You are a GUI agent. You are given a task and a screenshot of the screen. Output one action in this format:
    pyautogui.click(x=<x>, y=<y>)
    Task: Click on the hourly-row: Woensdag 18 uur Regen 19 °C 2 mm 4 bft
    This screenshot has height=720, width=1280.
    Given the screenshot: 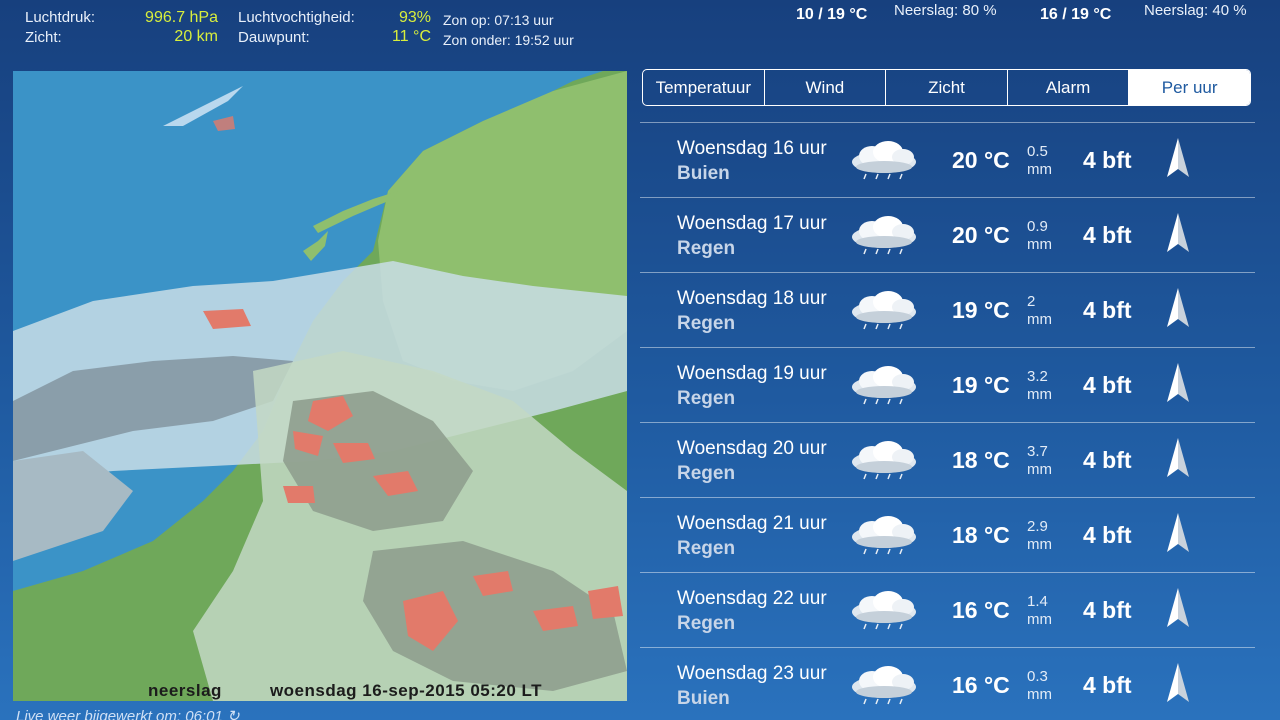 What is the action you would take?
    pyautogui.click(x=947, y=309)
    